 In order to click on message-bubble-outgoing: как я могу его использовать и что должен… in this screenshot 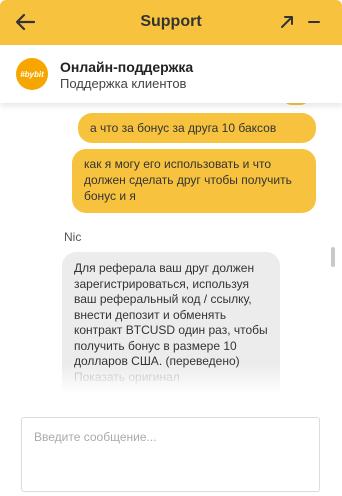, I will do `click(194, 181)`.